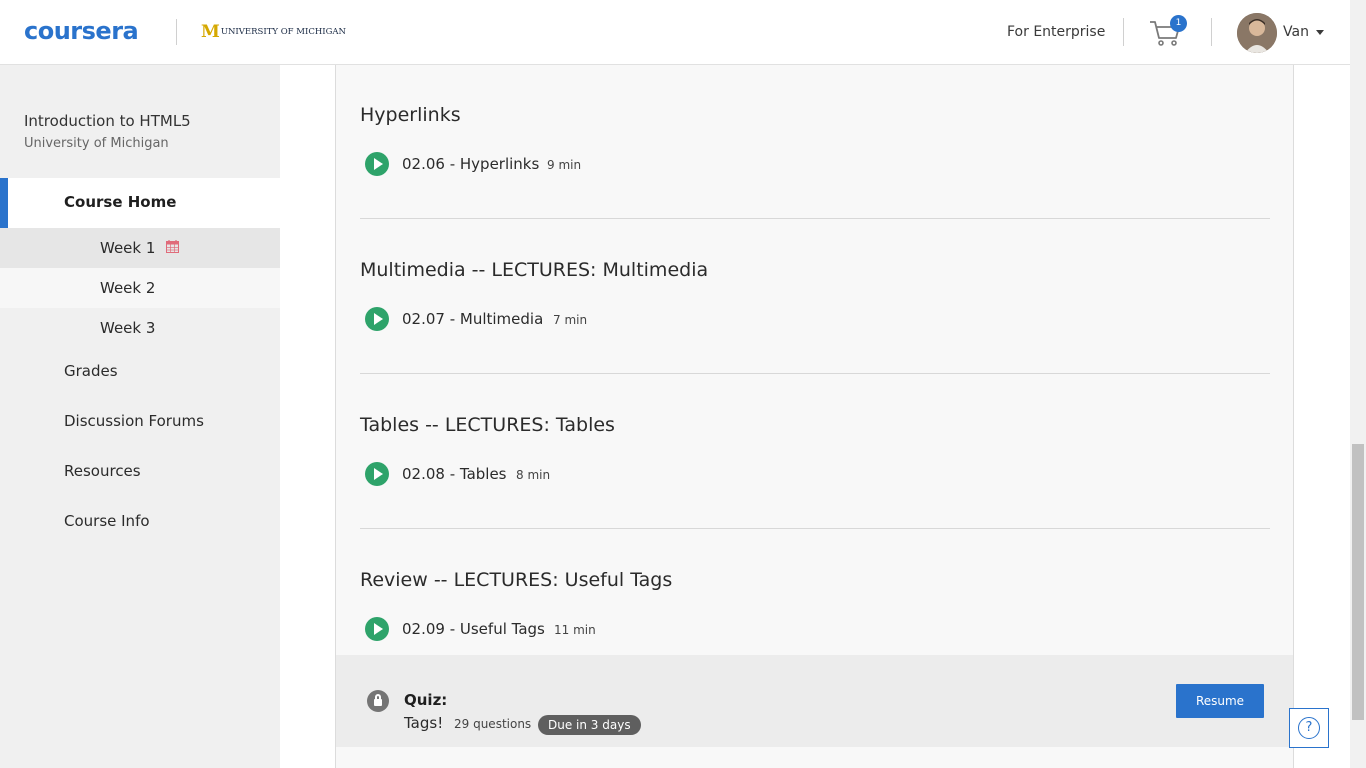 The image size is (1366, 768). Describe the element at coordinates (120, 202) in the screenshot. I see `sidebar-item-label: Course Home` at that location.